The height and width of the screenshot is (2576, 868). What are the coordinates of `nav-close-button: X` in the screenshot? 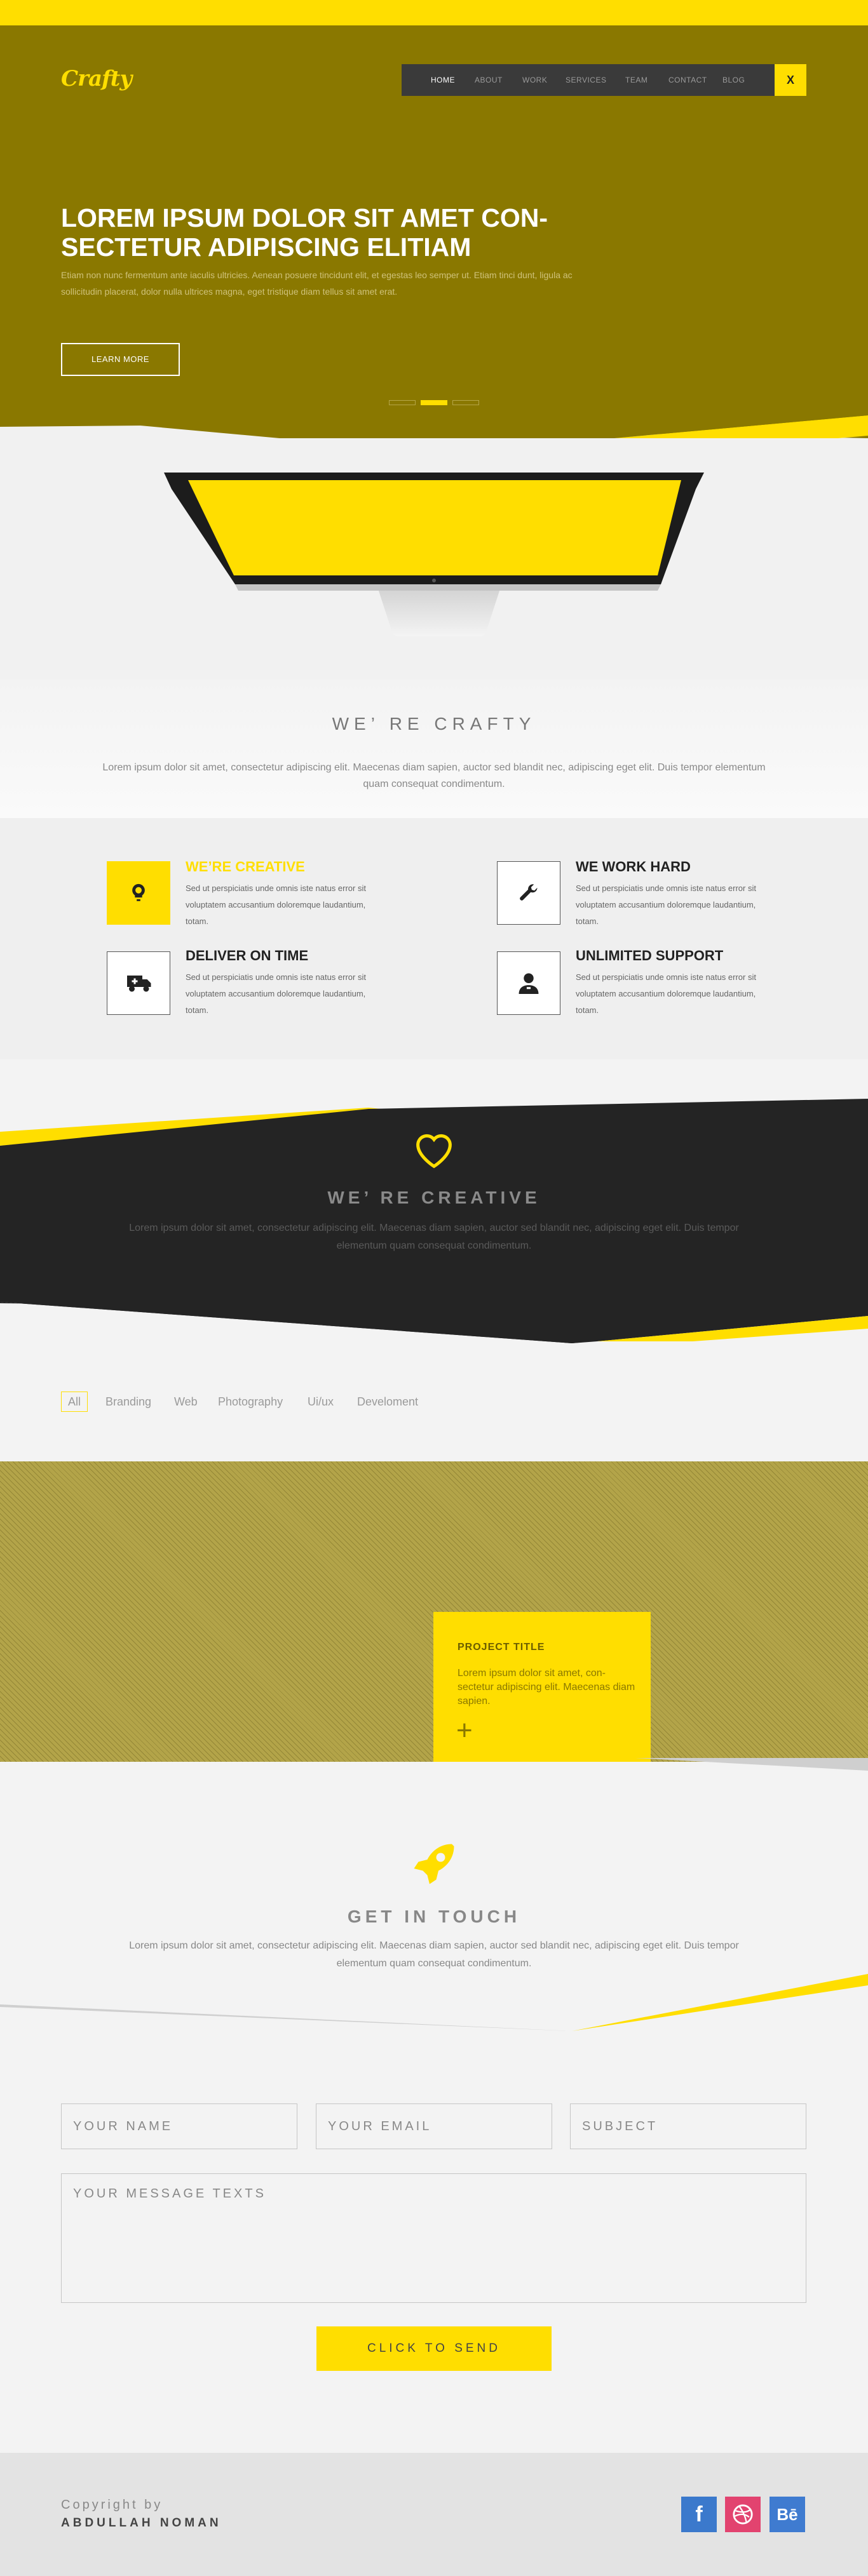 It's located at (790, 80).